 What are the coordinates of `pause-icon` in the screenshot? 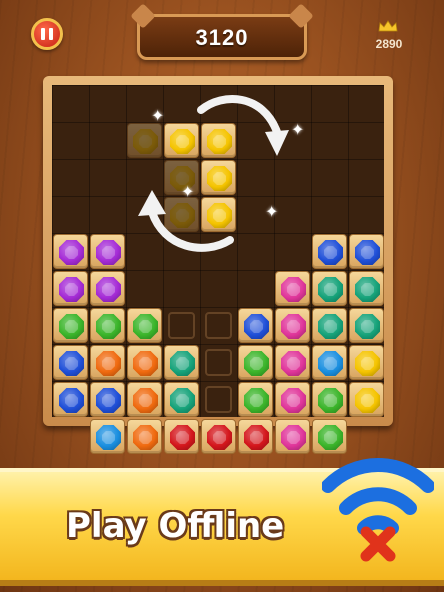 It's located at (47, 34).